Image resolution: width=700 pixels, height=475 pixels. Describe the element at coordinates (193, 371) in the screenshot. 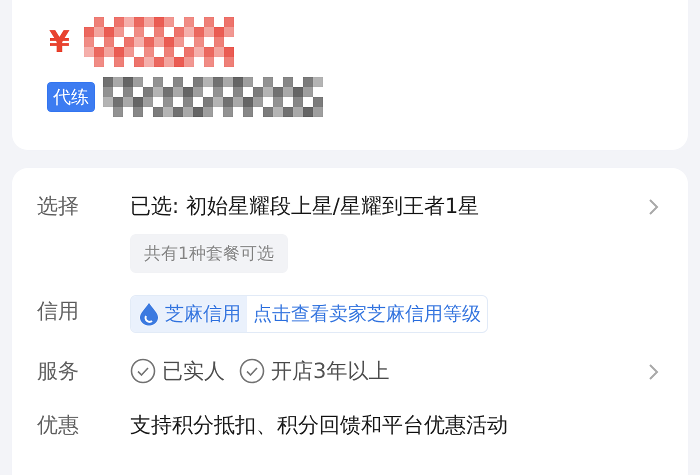

I see `service-label: 已实人` at that location.